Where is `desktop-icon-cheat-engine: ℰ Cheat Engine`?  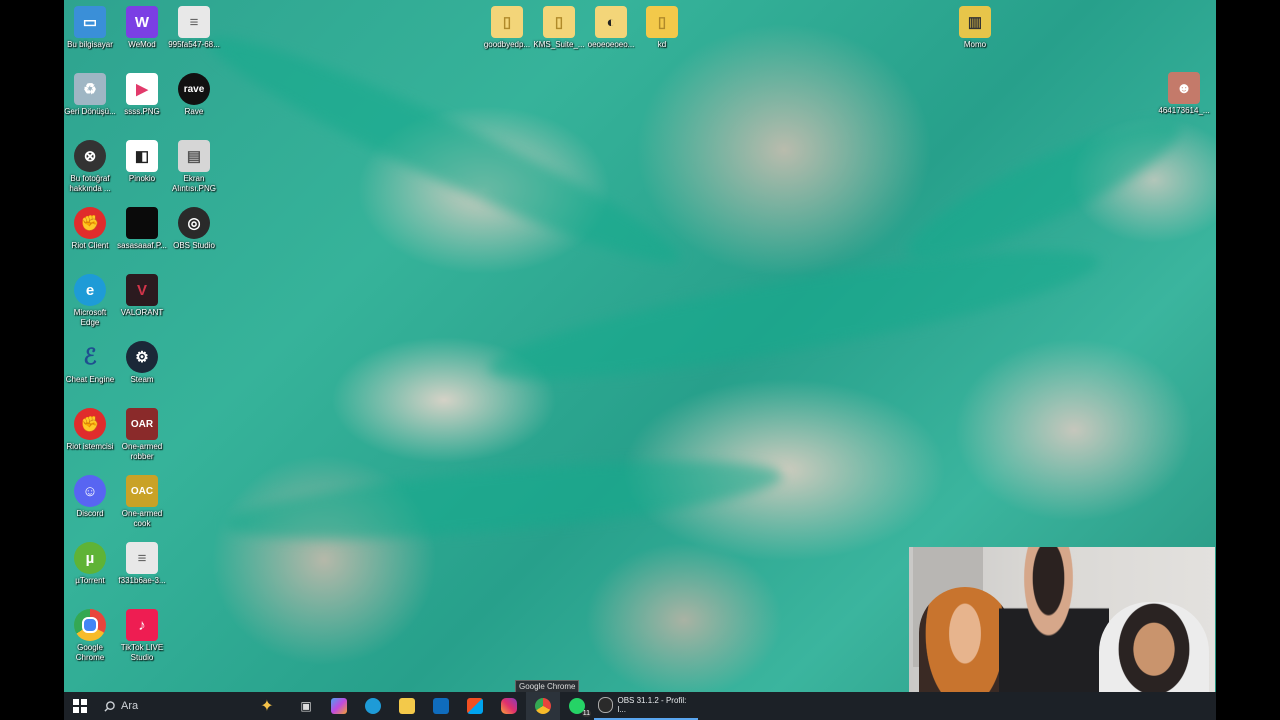
desktop-icon-cheat-engine: ℰ Cheat Engine is located at coordinates (90, 363).